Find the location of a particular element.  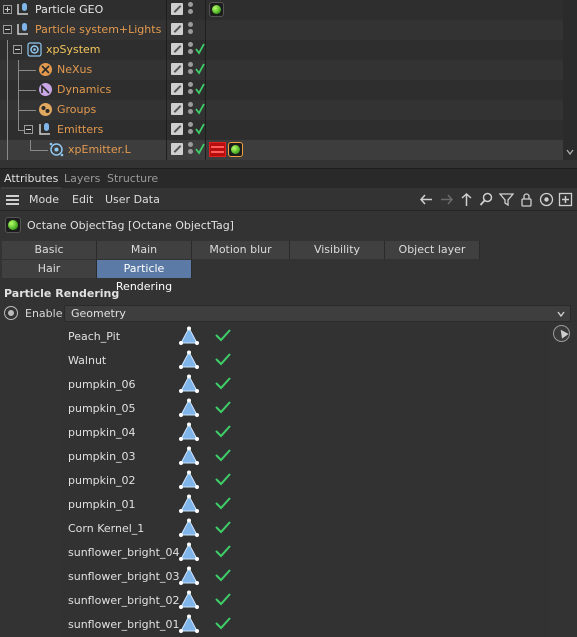

forward-arrow-icon is located at coordinates (446, 199).